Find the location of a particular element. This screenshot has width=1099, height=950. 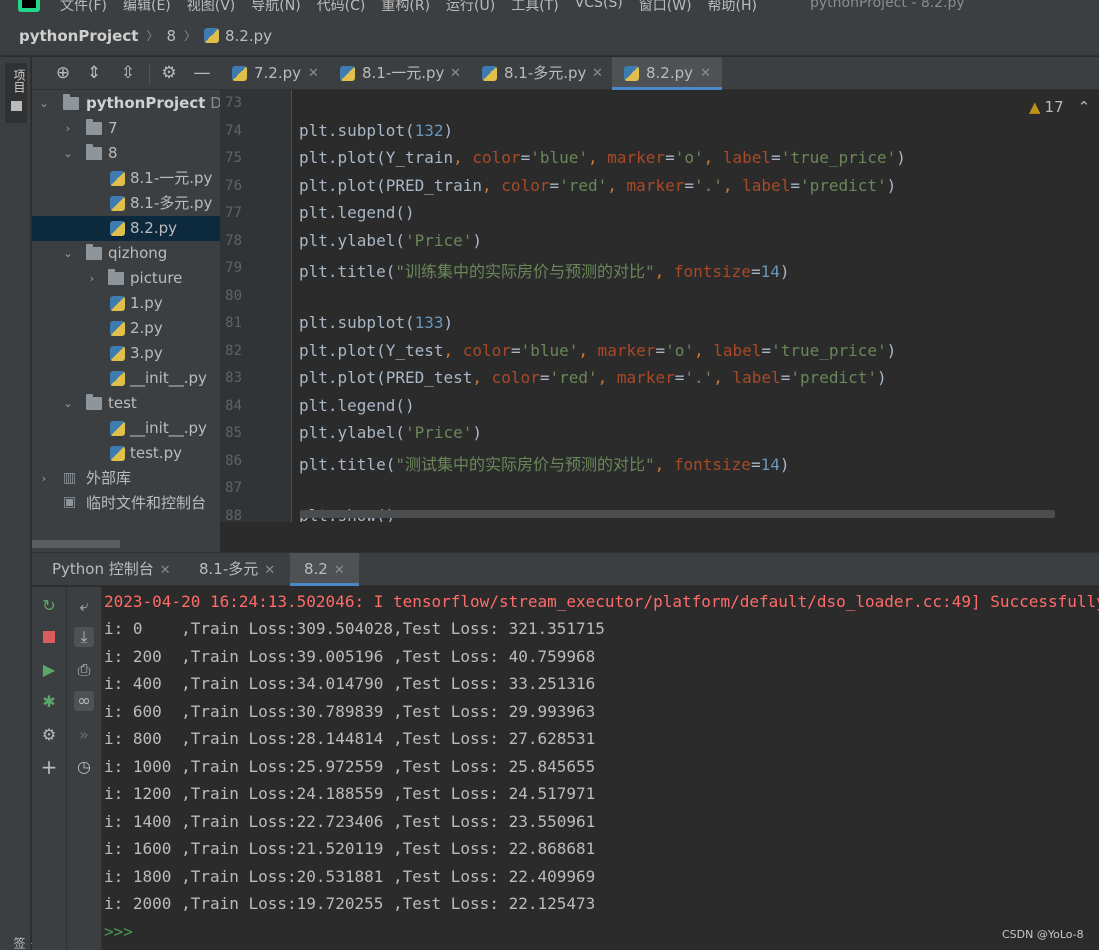

execute-icon: » is located at coordinates (84, 735).